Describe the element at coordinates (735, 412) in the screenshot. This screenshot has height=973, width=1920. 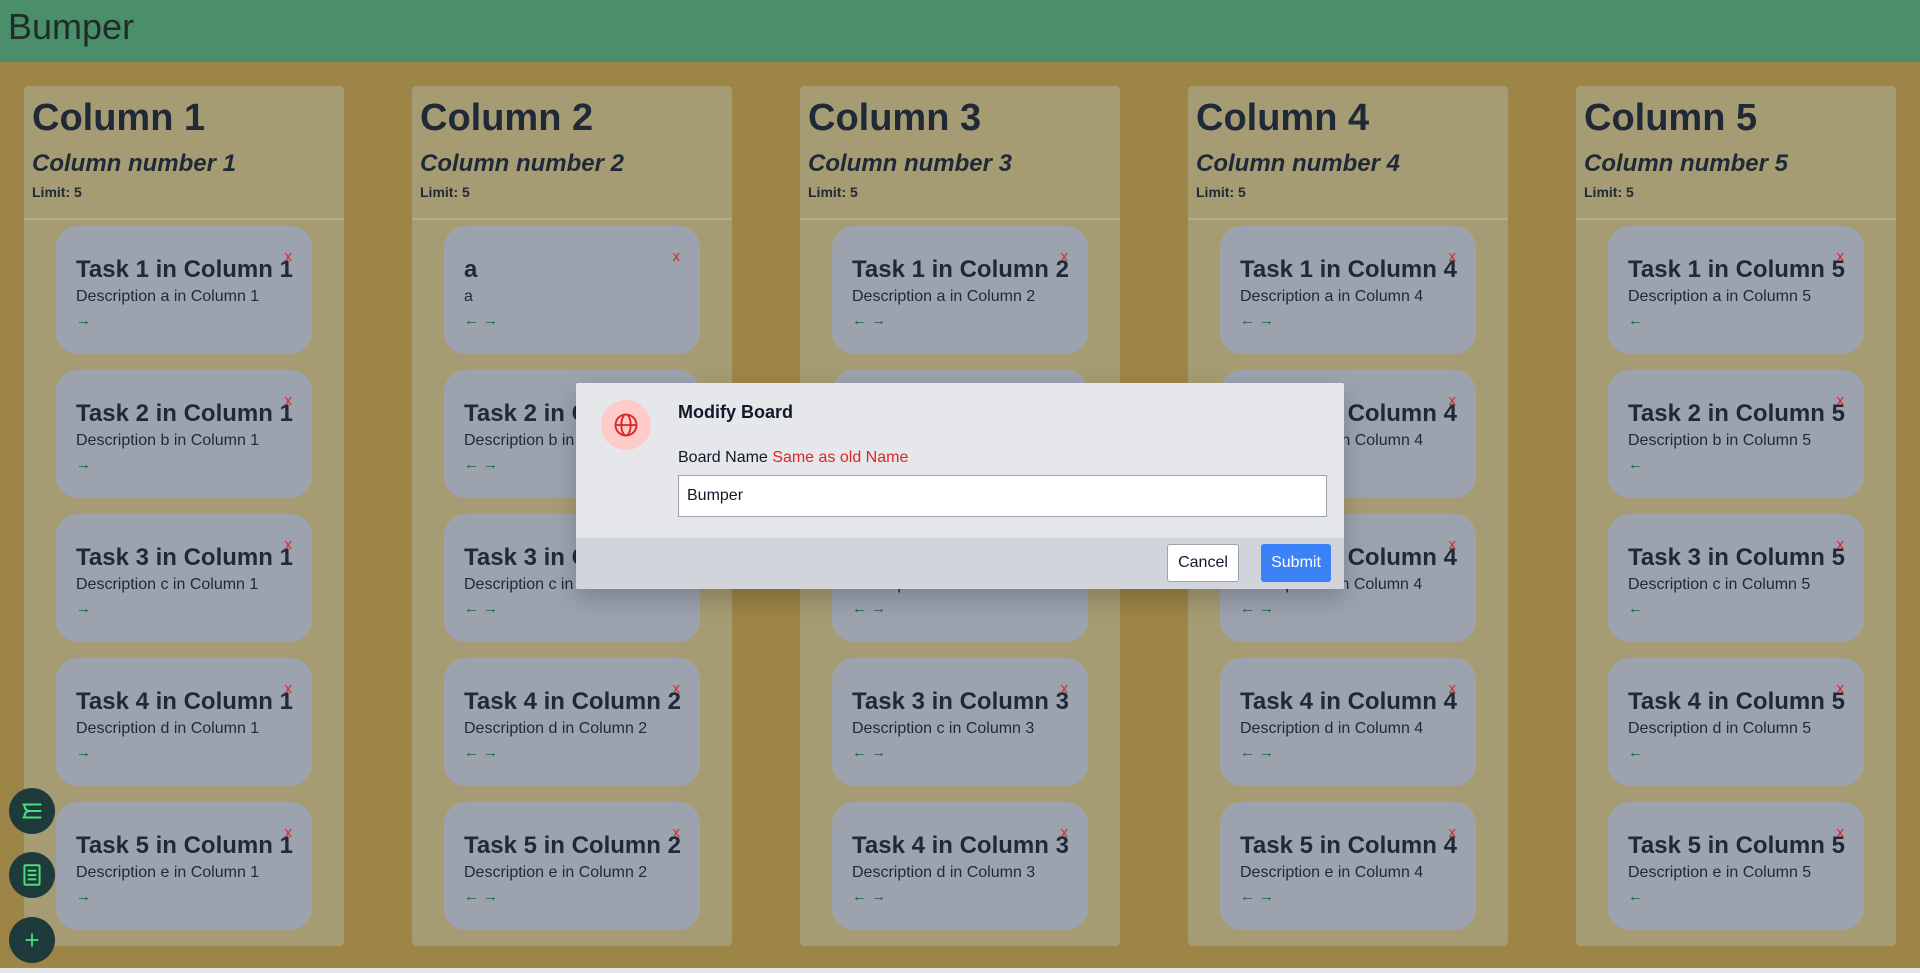
I see `modal-title: Modify Board` at that location.